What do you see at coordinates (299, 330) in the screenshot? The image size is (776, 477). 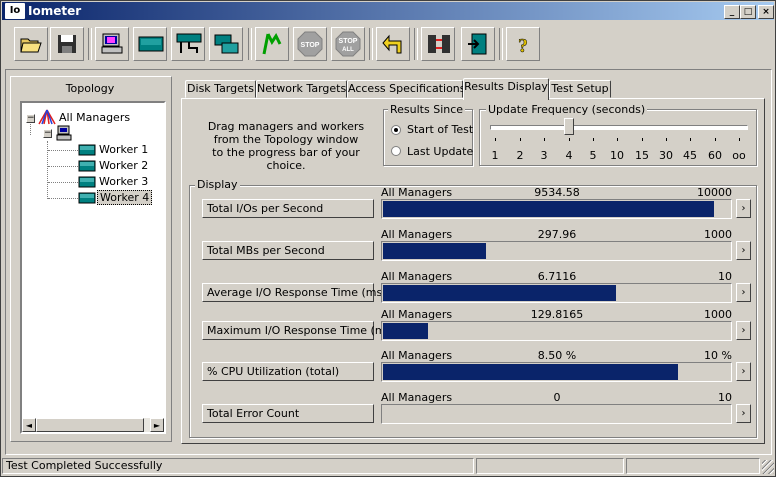 I see `metric-button: Maximum I/O Response Time (ms)` at bounding box center [299, 330].